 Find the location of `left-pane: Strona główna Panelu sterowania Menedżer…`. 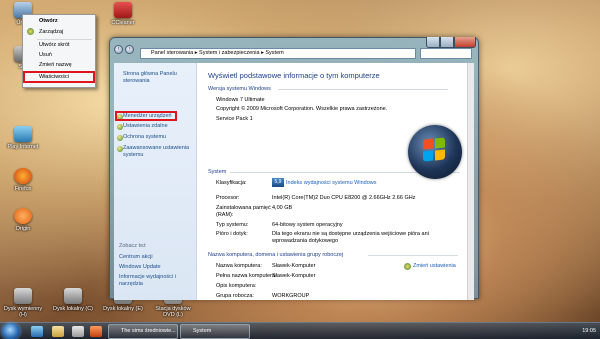

left-pane: Strona główna Panelu sterowania Menedżer… is located at coordinates (155, 181).